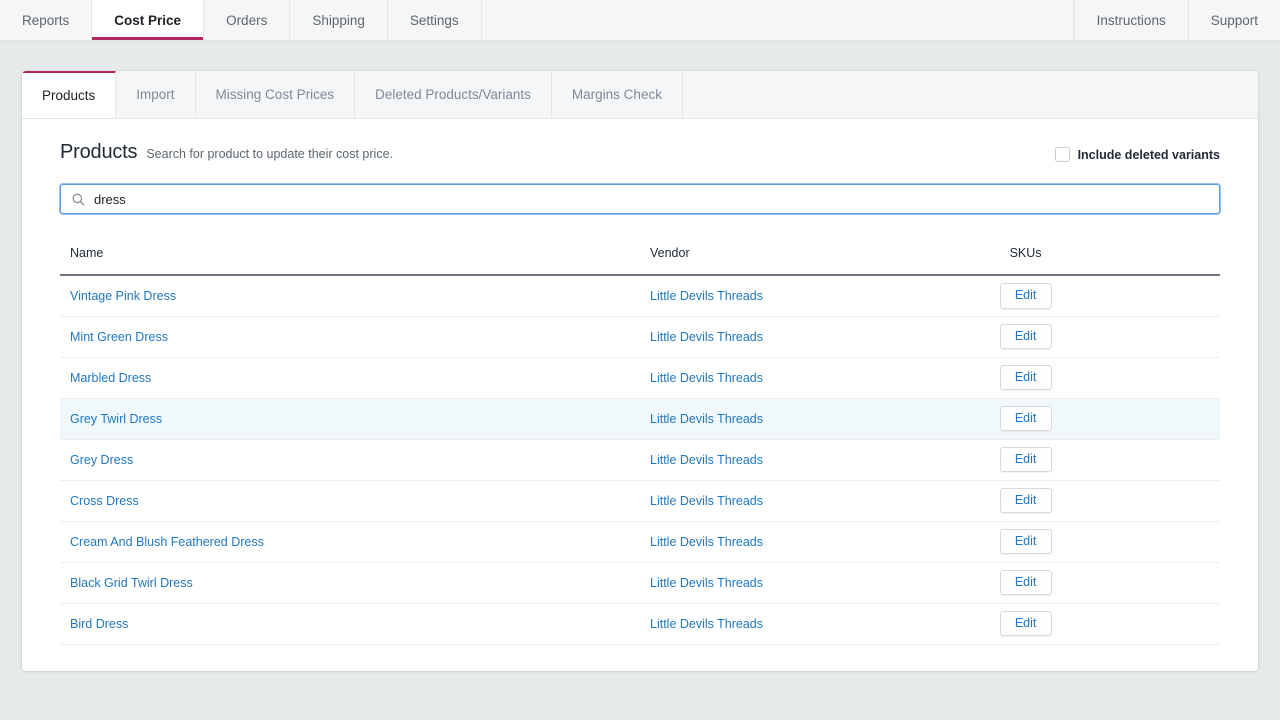  What do you see at coordinates (970, 94) in the screenshot?
I see `sub-tab-filler` at bounding box center [970, 94].